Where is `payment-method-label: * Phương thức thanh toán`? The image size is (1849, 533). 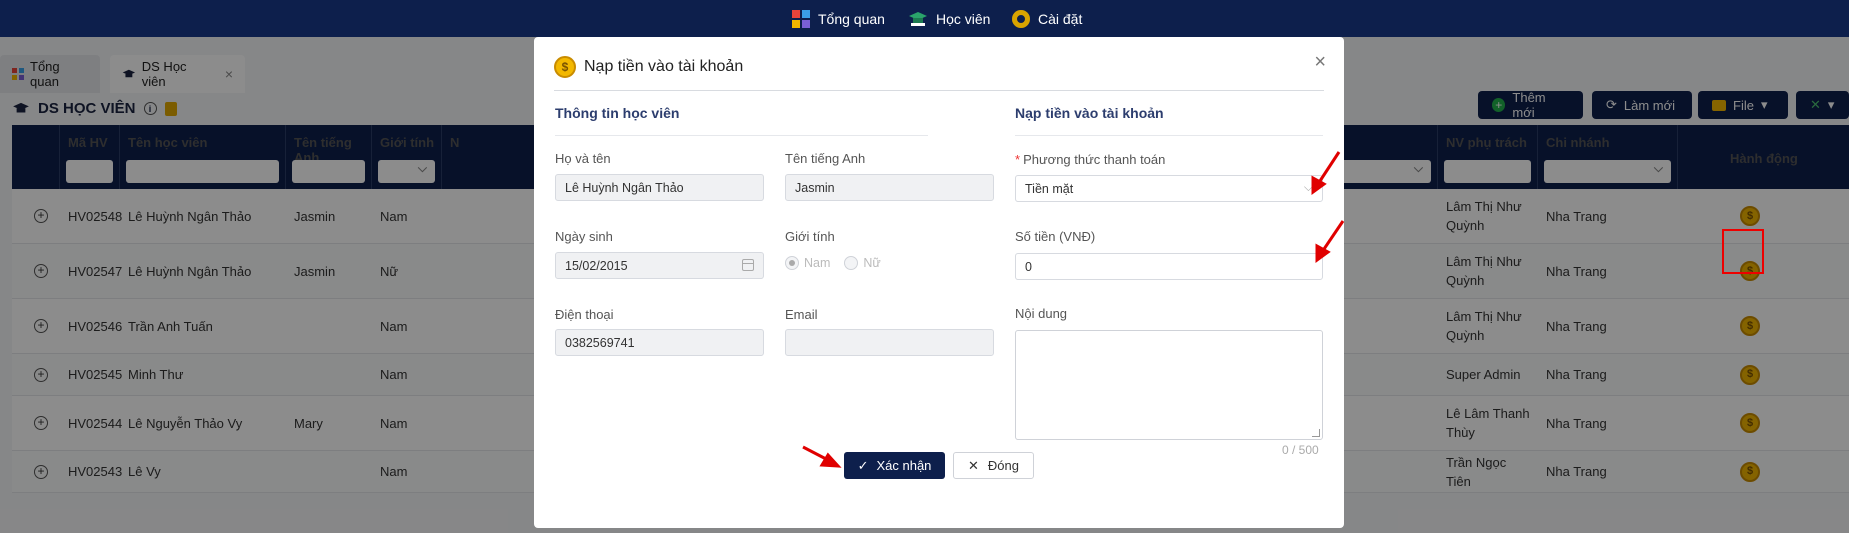
payment-method-label: * Phương thức thanh toán is located at coordinates (1090, 159).